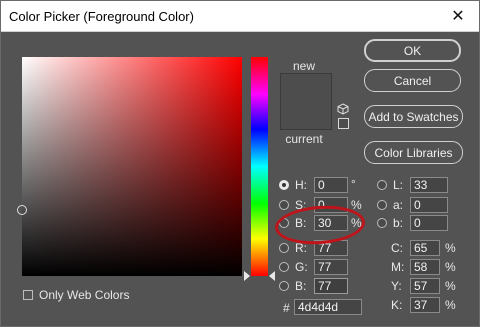  What do you see at coordinates (413, 152) in the screenshot?
I see `color-libraries-button: Color Libraries` at bounding box center [413, 152].